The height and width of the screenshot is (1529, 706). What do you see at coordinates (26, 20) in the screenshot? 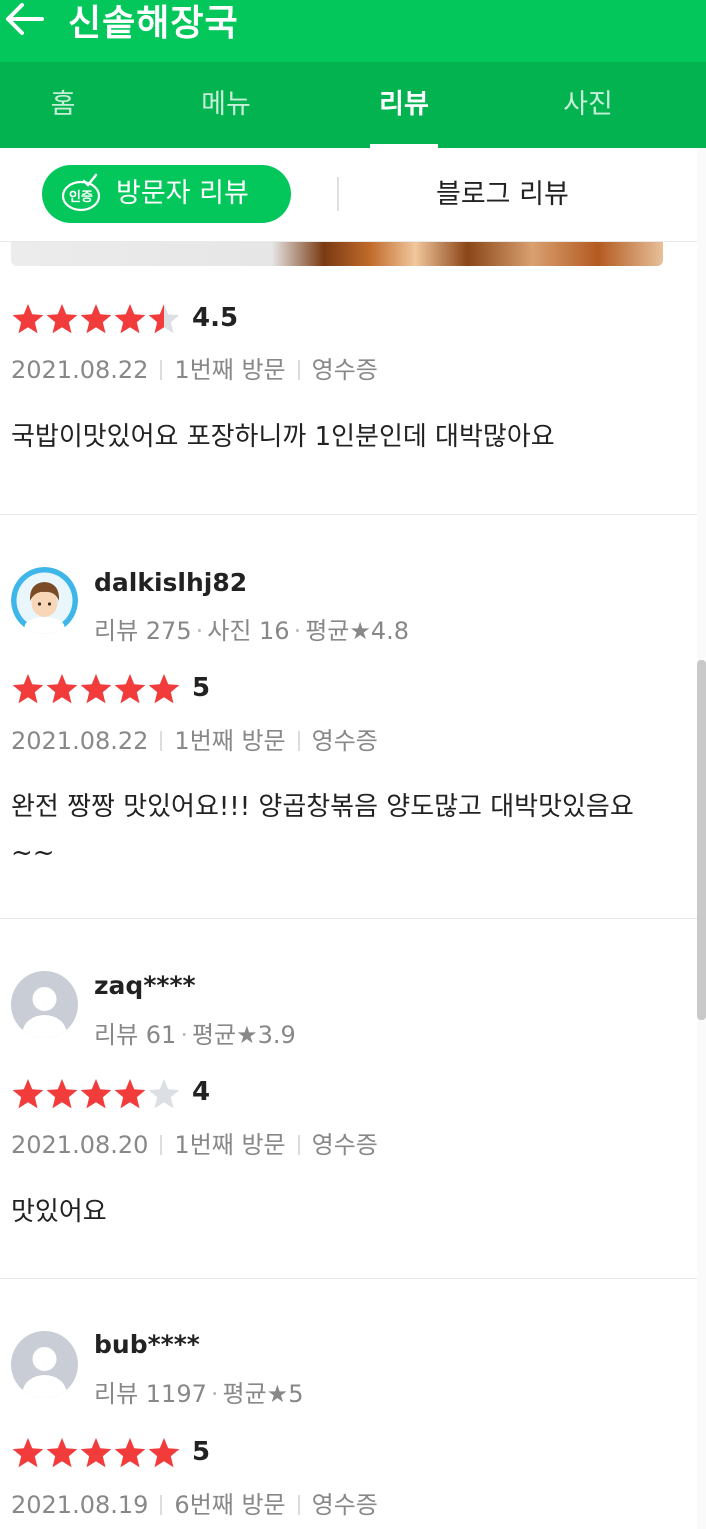
I see `back-arrow-icon` at bounding box center [26, 20].